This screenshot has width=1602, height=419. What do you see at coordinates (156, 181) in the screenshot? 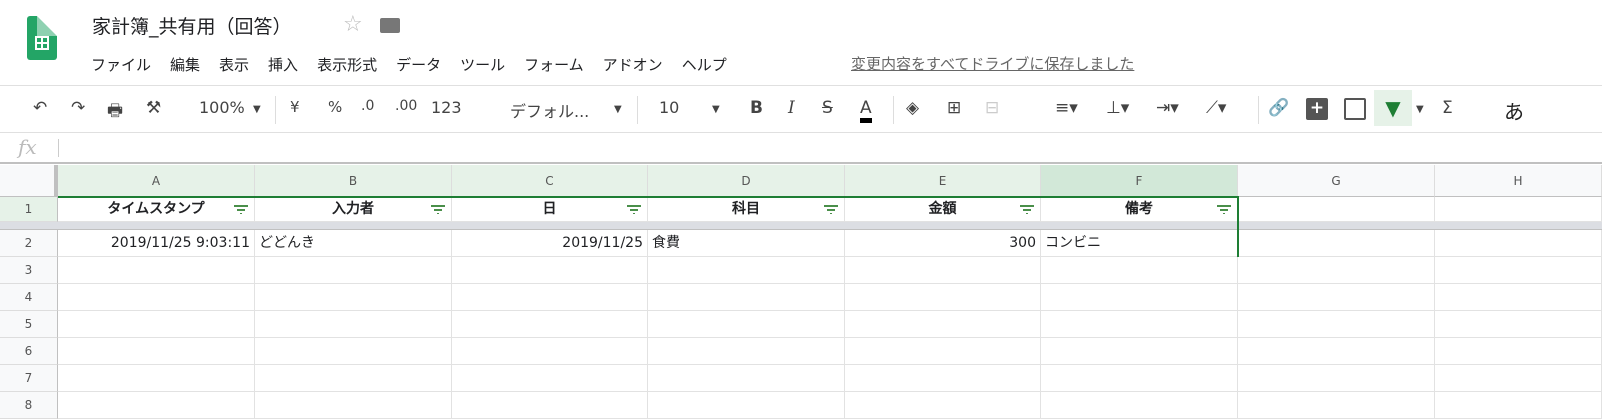
I see `column-header-A: A` at bounding box center [156, 181].